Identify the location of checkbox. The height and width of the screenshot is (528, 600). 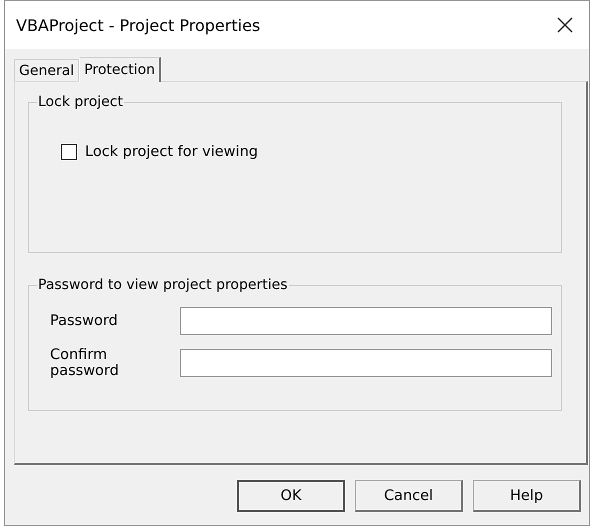
(69, 152).